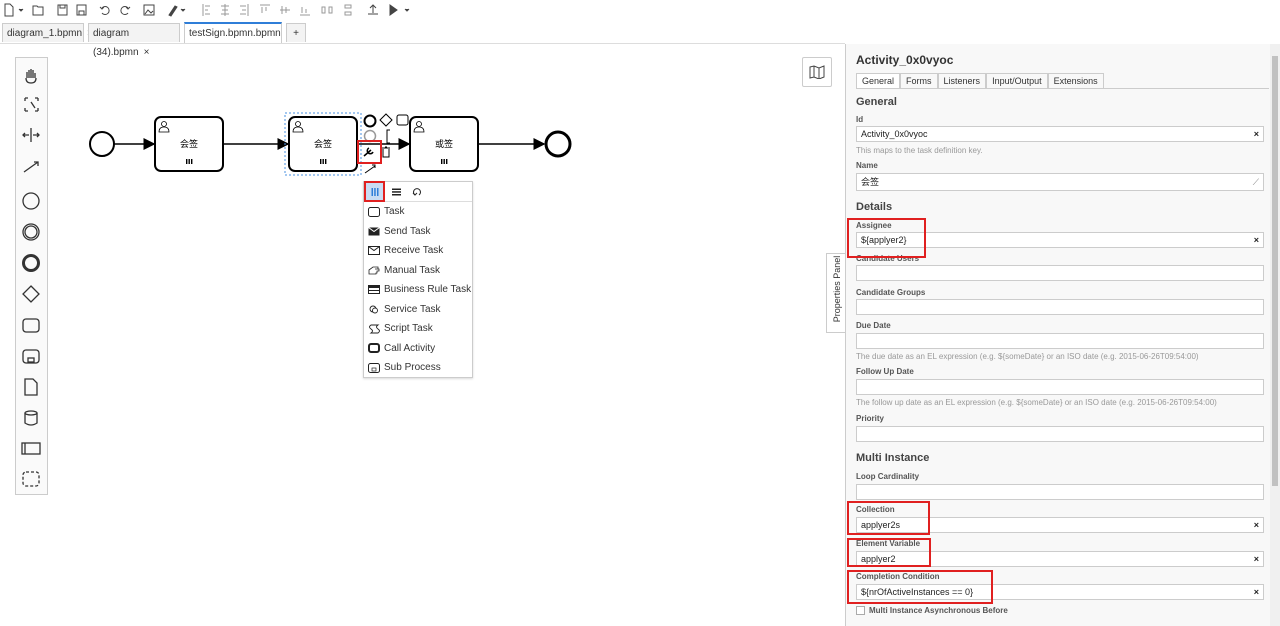  What do you see at coordinates (394, 212) in the screenshot?
I see `menu-item-label: Task` at bounding box center [394, 212].